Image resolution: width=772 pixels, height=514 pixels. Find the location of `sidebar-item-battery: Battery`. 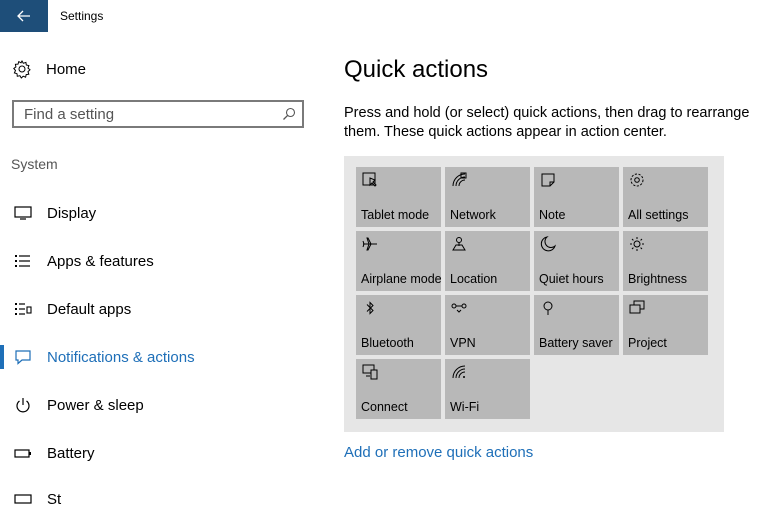

sidebar-item-battery: Battery is located at coordinates (160, 453).